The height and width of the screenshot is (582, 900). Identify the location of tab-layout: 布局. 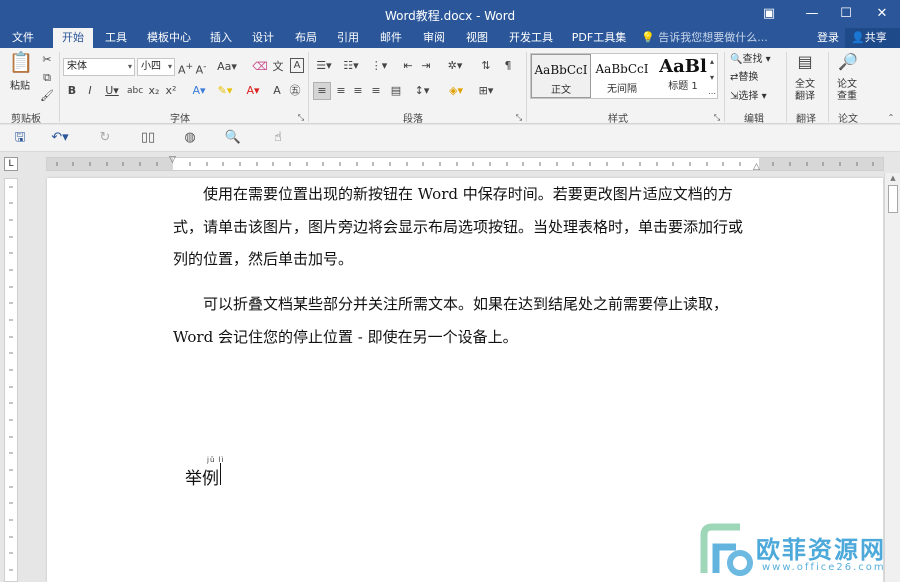
(306, 38).